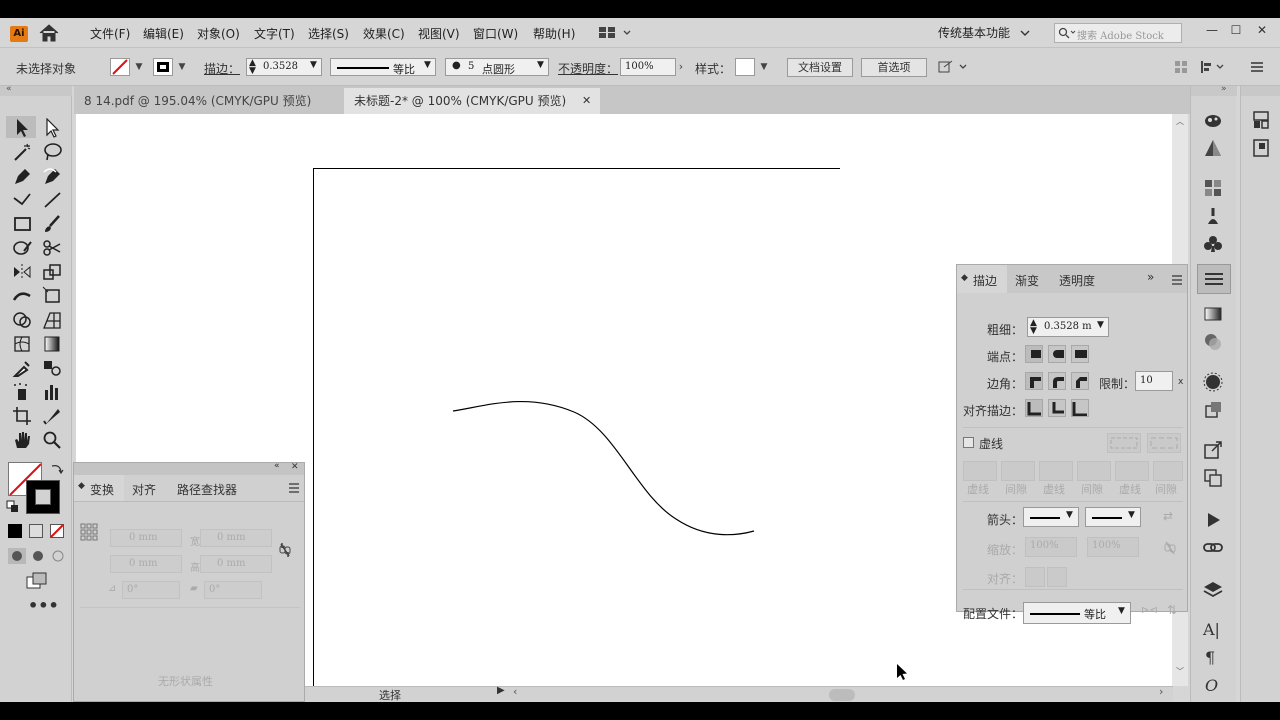  What do you see at coordinates (23, 368) in the screenshot?
I see `eyedropper-tool-icon` at bounding box center [23, 368].